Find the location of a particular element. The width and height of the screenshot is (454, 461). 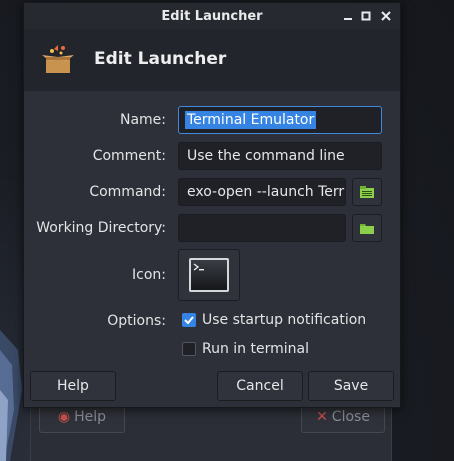

icon-picker-button is located at coordinates (209, 275).